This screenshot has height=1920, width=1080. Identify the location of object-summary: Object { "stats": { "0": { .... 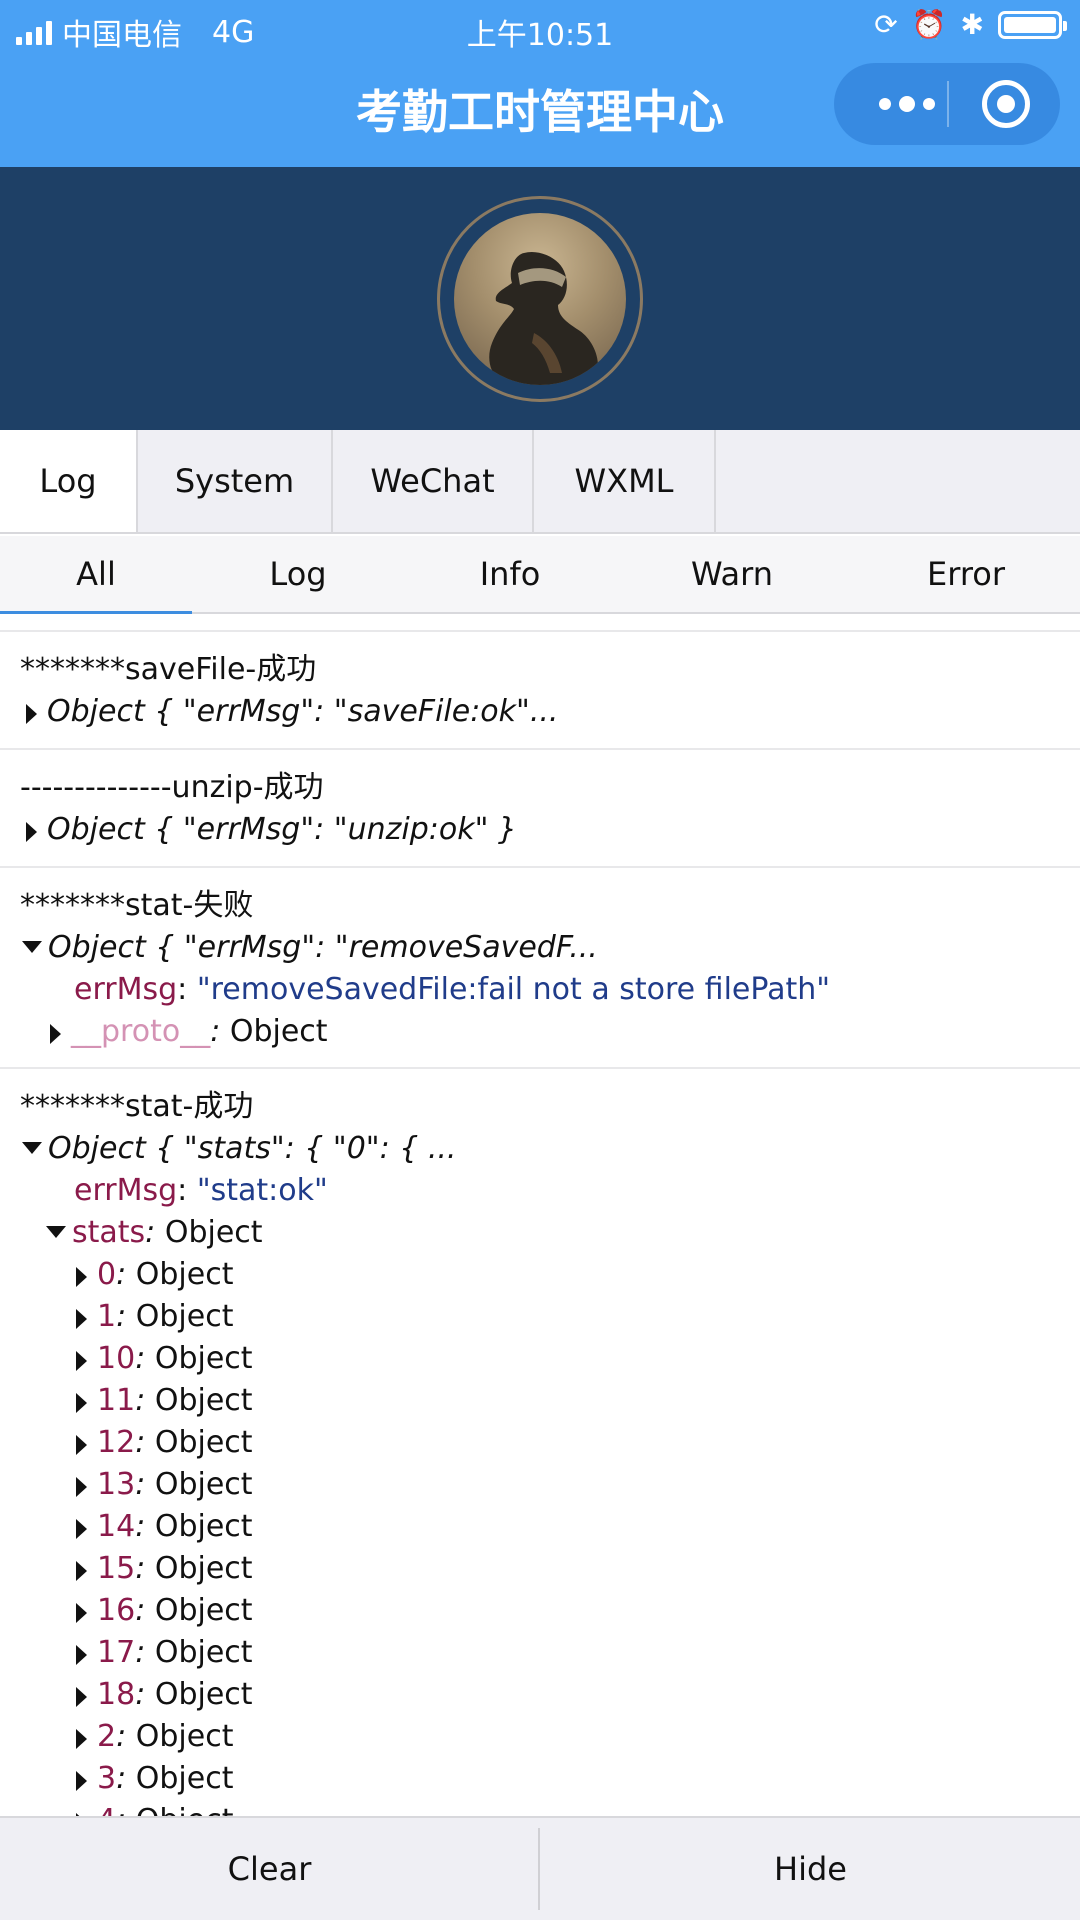
(239, 1149).